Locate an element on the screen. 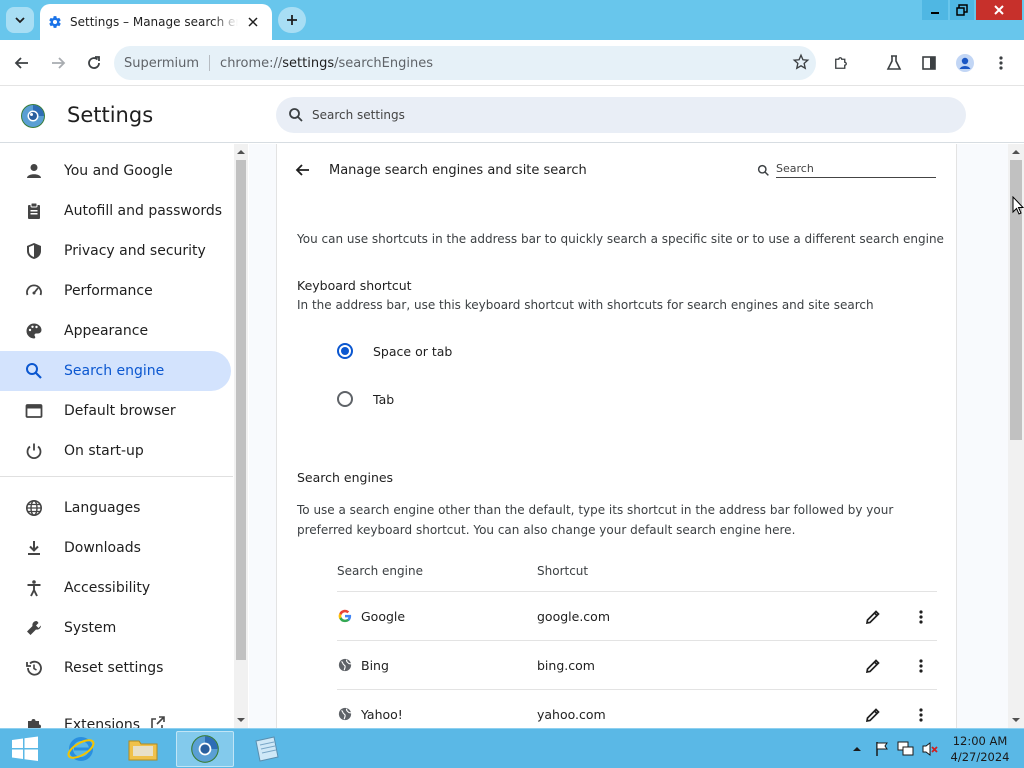 Image resolution: width=1024 pixels, height=768 pixels. back-button is located at coordinates (22, 63).